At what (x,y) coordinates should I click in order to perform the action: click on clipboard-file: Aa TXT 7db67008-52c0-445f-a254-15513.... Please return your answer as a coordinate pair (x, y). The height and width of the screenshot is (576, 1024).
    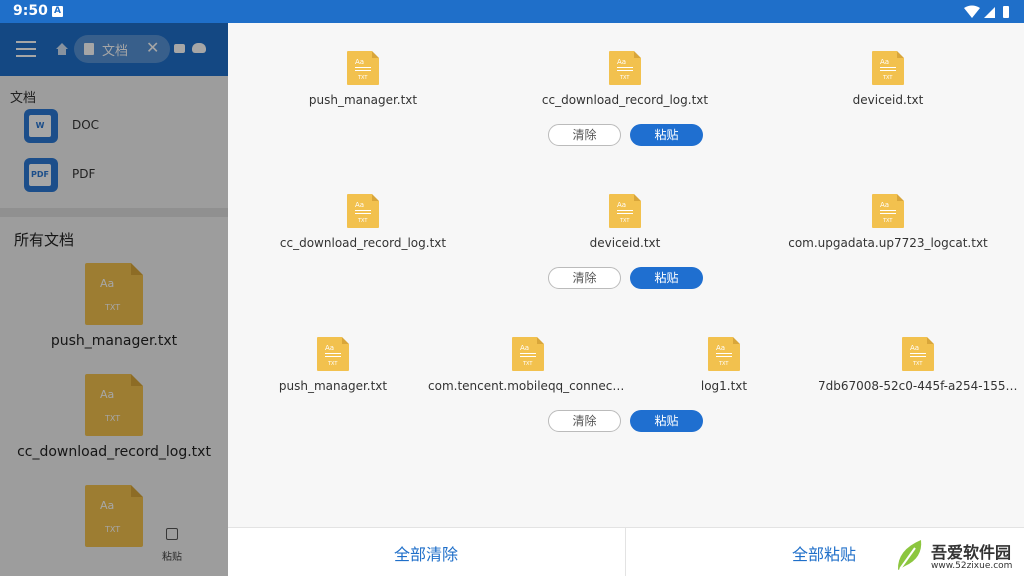
    Looking at the image, I should click on (918, 365).